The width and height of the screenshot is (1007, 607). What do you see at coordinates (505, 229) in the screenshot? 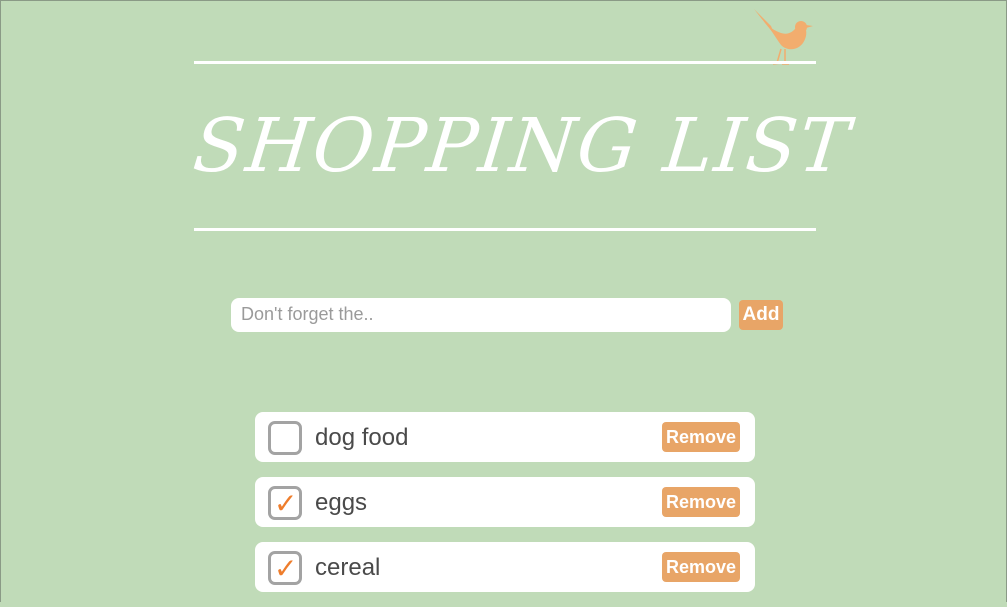
I see `title-bottom-divider` at bounding box center [505, 229].